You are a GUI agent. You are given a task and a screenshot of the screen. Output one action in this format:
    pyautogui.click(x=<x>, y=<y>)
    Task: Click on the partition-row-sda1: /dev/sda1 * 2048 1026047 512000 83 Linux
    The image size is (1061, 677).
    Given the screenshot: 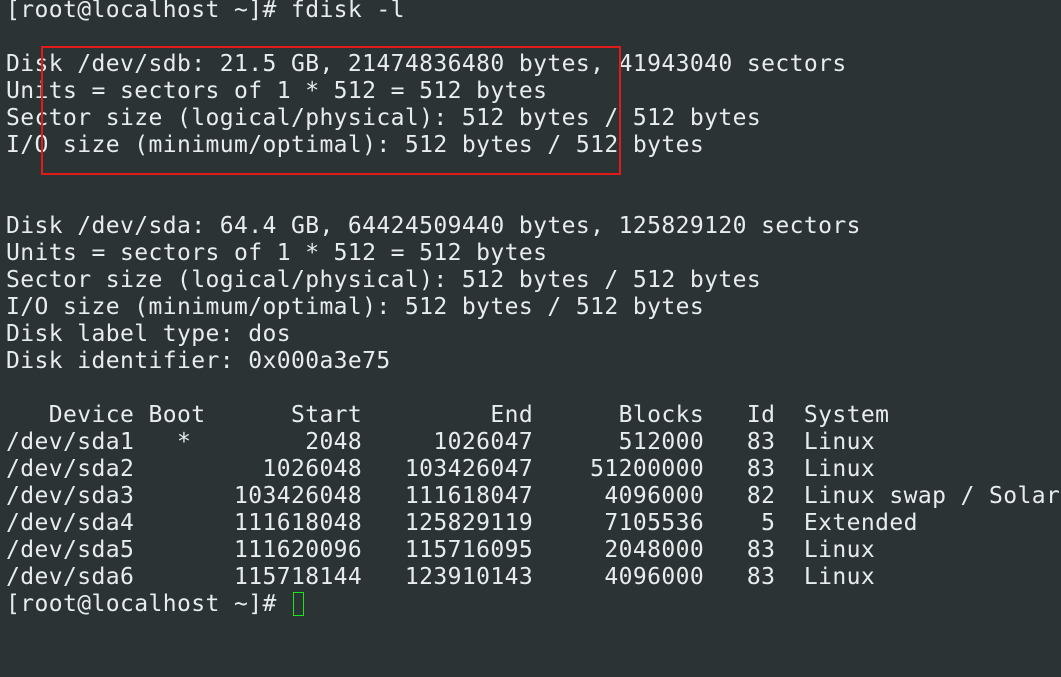 What is the action you would take?
    pyautogui.click(x=441, y=442)
    